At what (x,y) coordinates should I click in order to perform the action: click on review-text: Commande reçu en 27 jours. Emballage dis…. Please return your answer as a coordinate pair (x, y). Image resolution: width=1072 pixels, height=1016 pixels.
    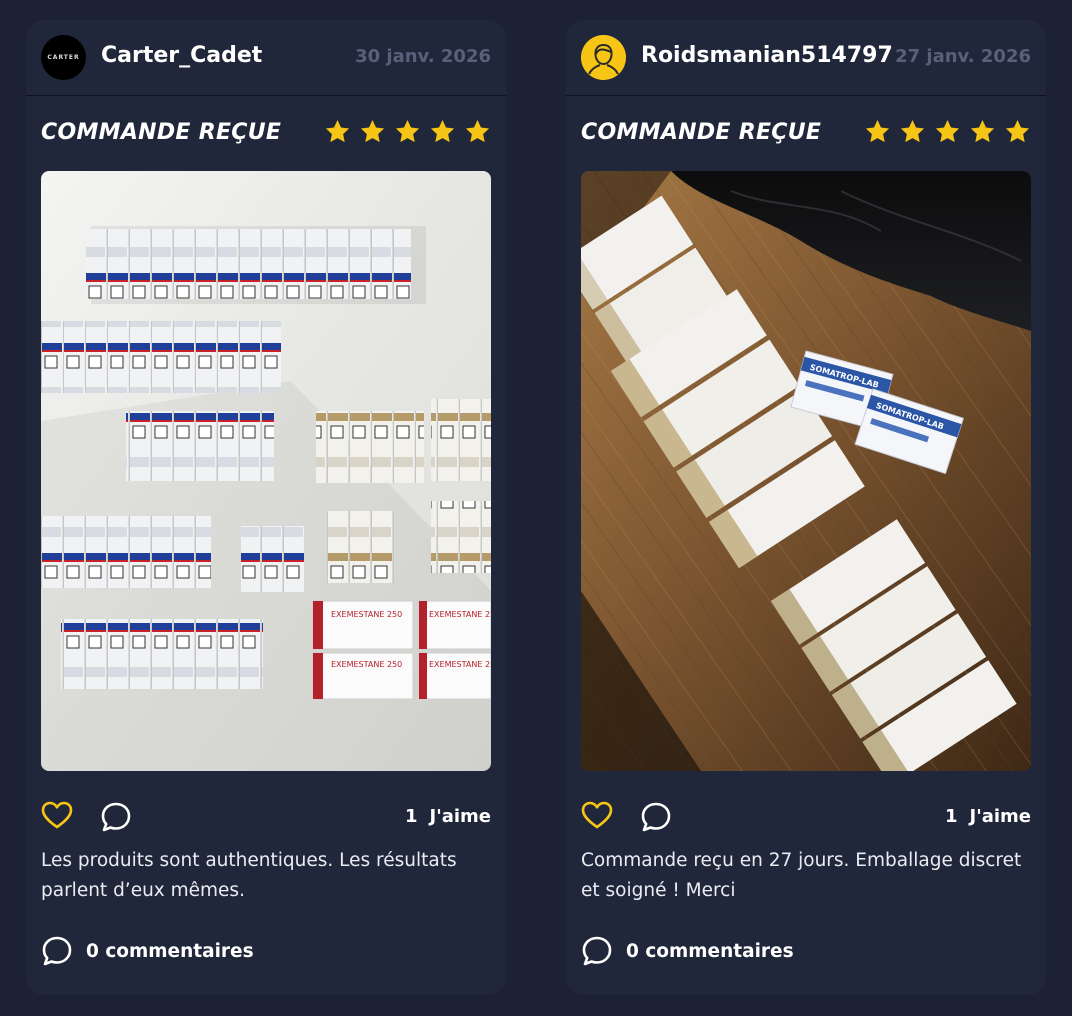
    Looking at the image, I should click on (801, 875).